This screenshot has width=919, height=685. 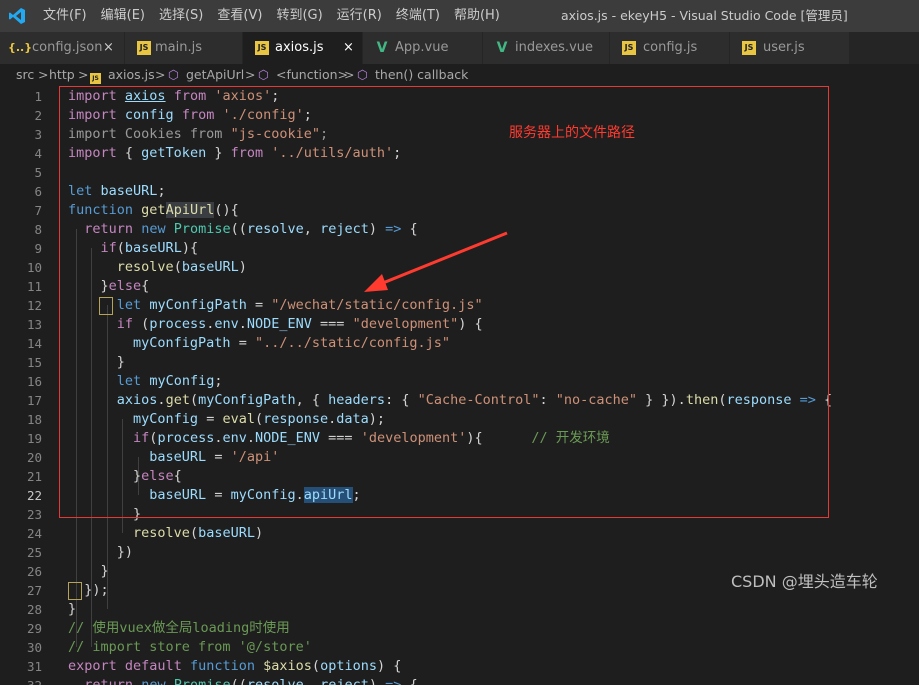 What do you see at coordinates (359, 16) in the screenshot?
I see `menu-item: 运行(R)` at bounding box center [359, 16].